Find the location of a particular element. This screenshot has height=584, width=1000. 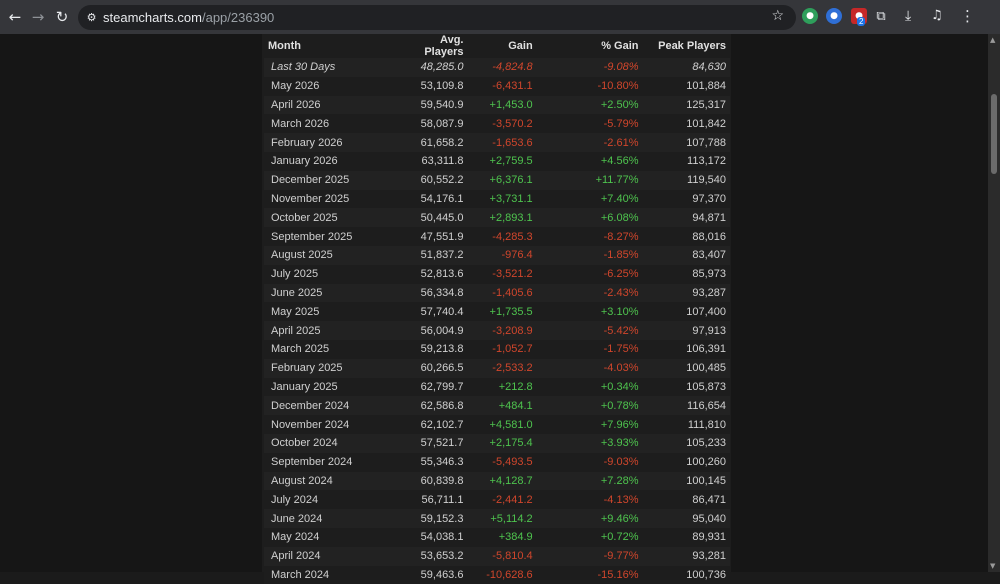

avg-players-cell: 63,311.8 is located at coordinates (431, 161).